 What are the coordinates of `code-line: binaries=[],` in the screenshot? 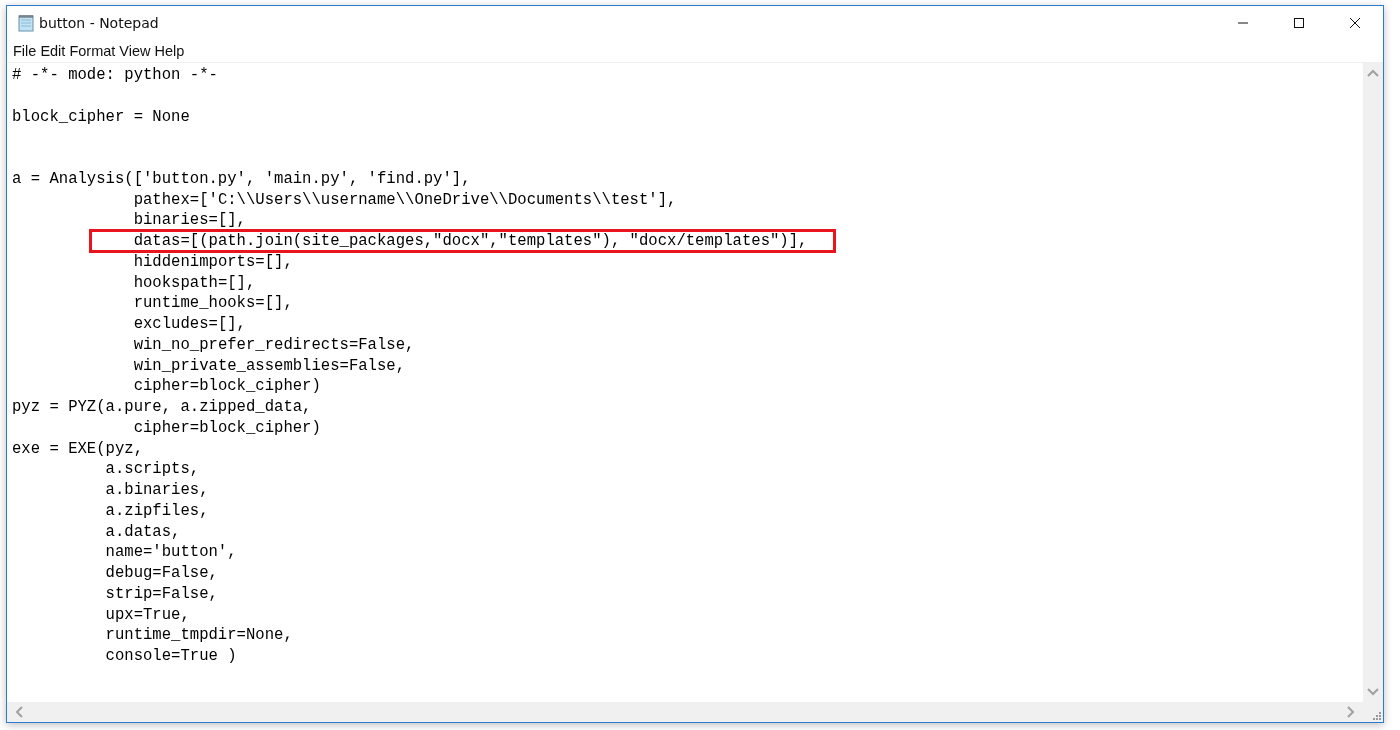 It's located at (189, 220).